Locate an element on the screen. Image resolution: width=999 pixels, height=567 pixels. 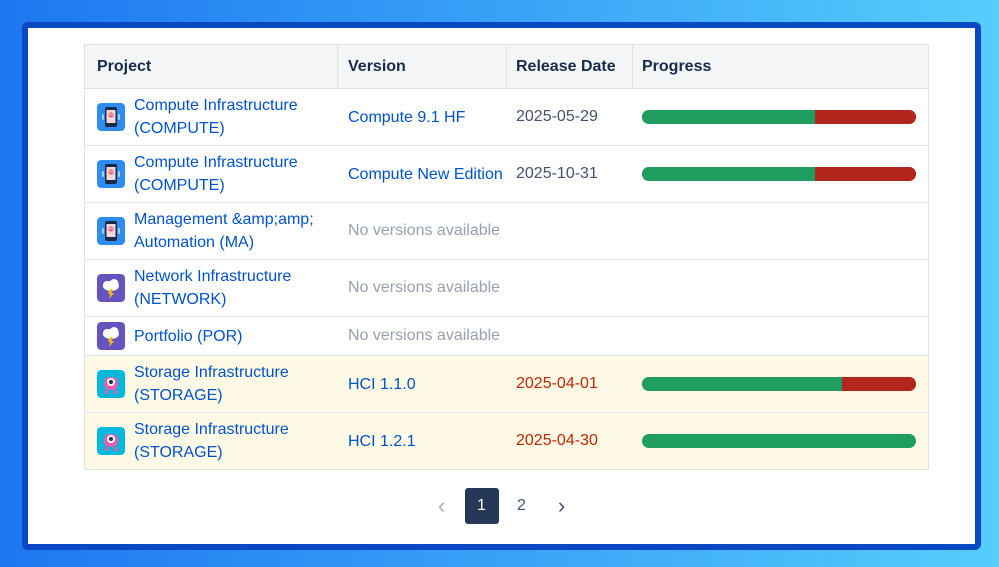
version-cell: Compute 9.1 HF is located at coordinates (422, 117).